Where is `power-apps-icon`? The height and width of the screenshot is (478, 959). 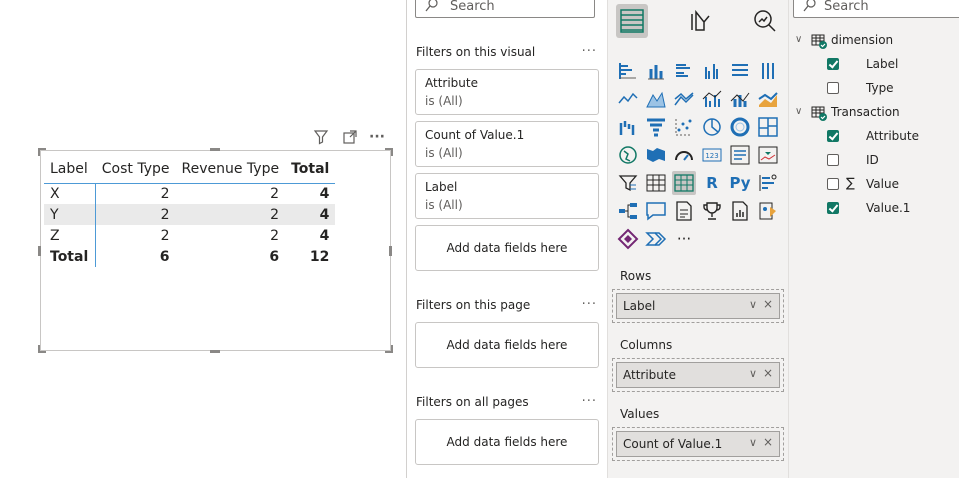
power-apps-icon is located at coordinates (628, 239).